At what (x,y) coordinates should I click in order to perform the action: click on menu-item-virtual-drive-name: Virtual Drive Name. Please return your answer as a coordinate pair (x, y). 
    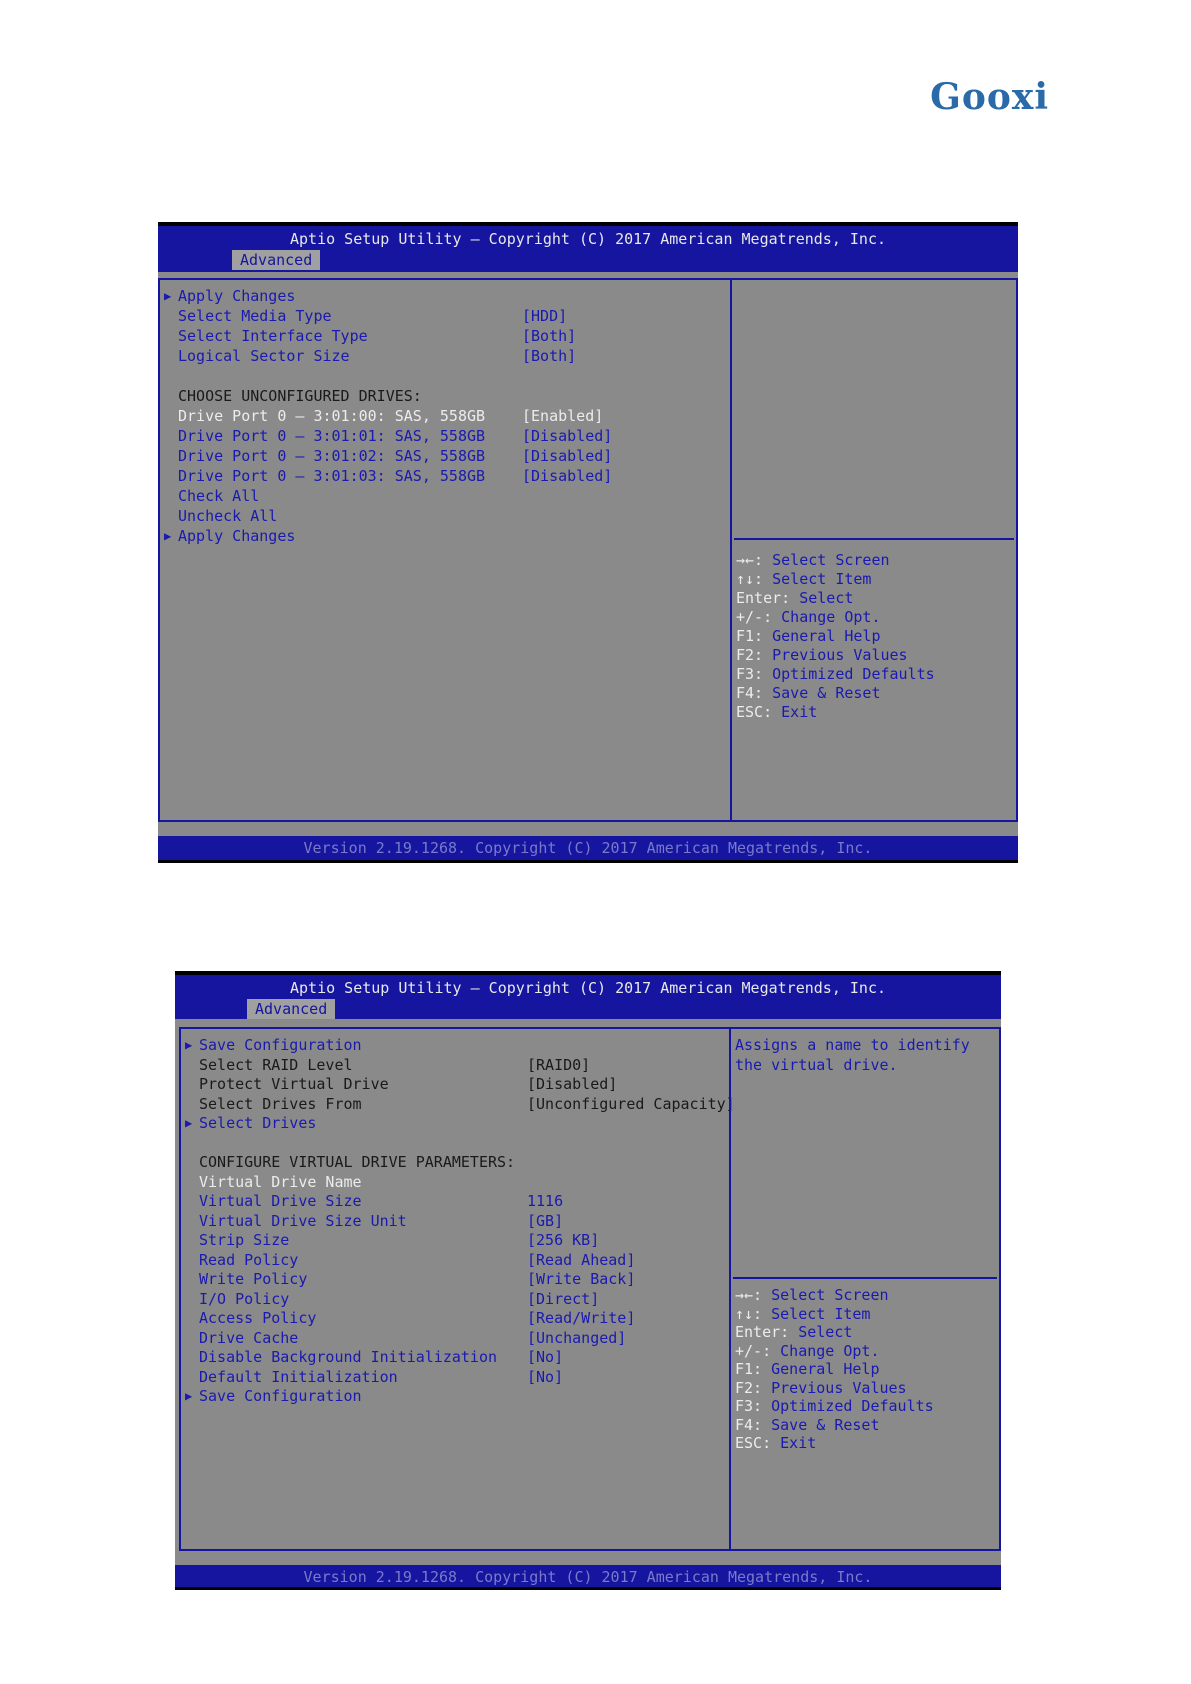
    Looking at the image, I should click on (280, 1182).